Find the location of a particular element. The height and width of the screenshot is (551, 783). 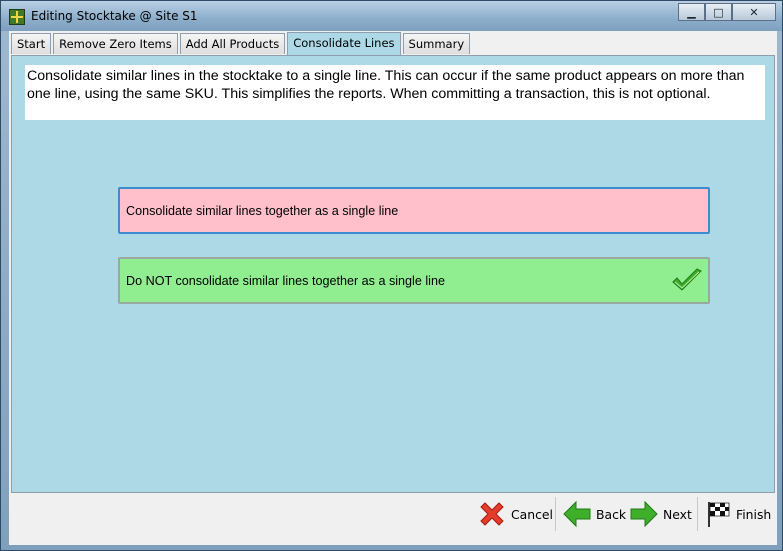

tab-add-all-products: Add All Products is located at coordinates (232, 43).